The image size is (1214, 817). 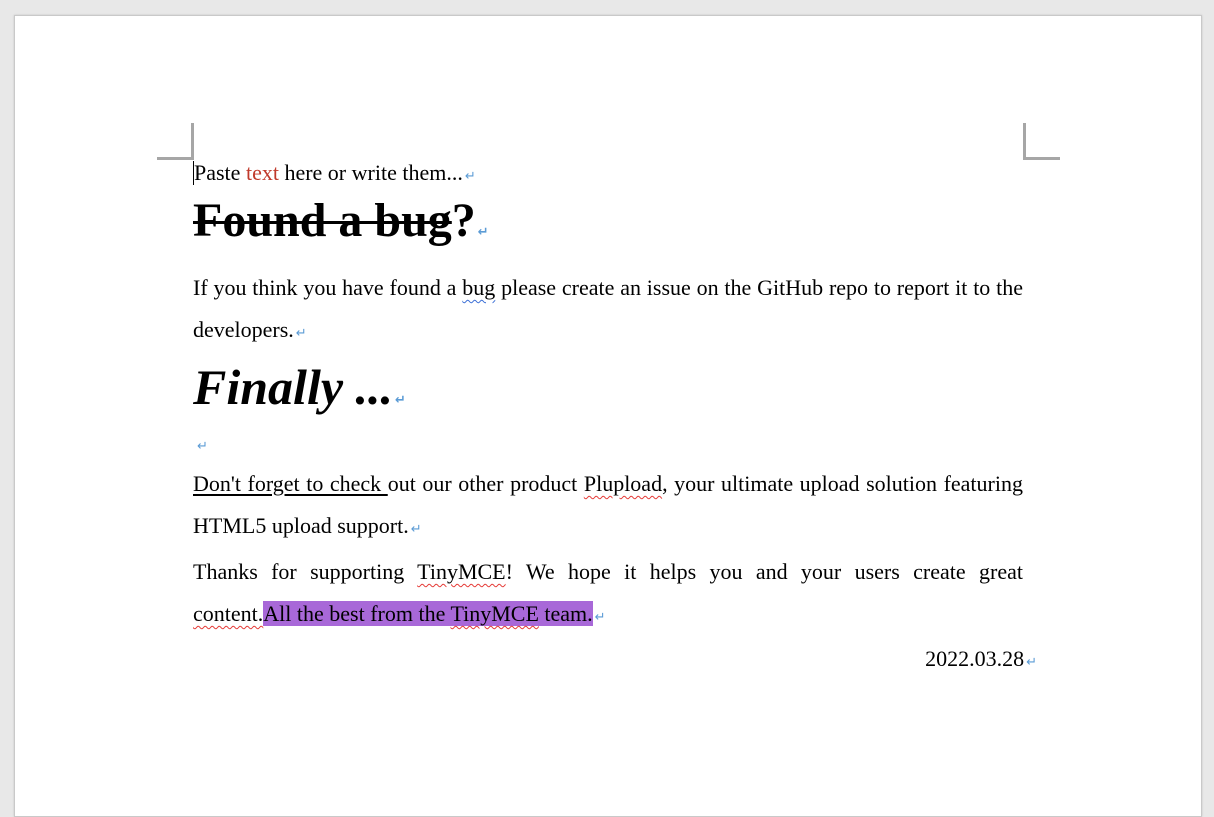 I want to click on spelling-flagged-word: content., so click(x=228, y=613).